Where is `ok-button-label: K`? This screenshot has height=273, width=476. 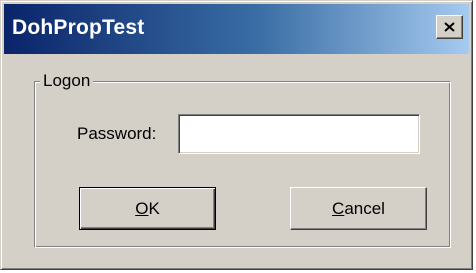 ok-button-label: K is located at coordinates (154, 208).